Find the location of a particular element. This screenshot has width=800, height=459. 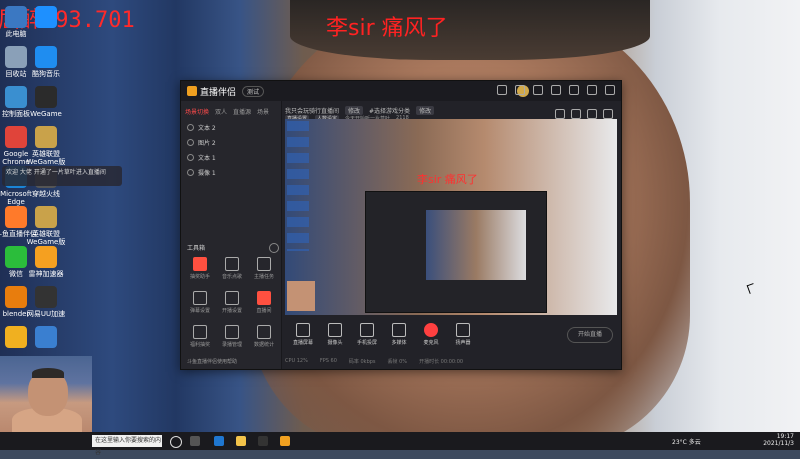

desktop-icon: 酷狗音乐 is located at coordinates (46, 62).